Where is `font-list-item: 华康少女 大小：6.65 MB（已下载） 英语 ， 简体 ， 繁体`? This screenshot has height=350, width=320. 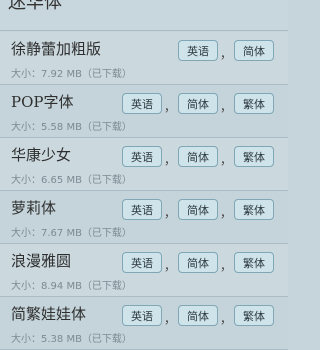 font-list-item: 华康少女 大小：6.65 MB（已下载） 英语 ， 简体 ， 繁体 is located at coordinates (144, 164).